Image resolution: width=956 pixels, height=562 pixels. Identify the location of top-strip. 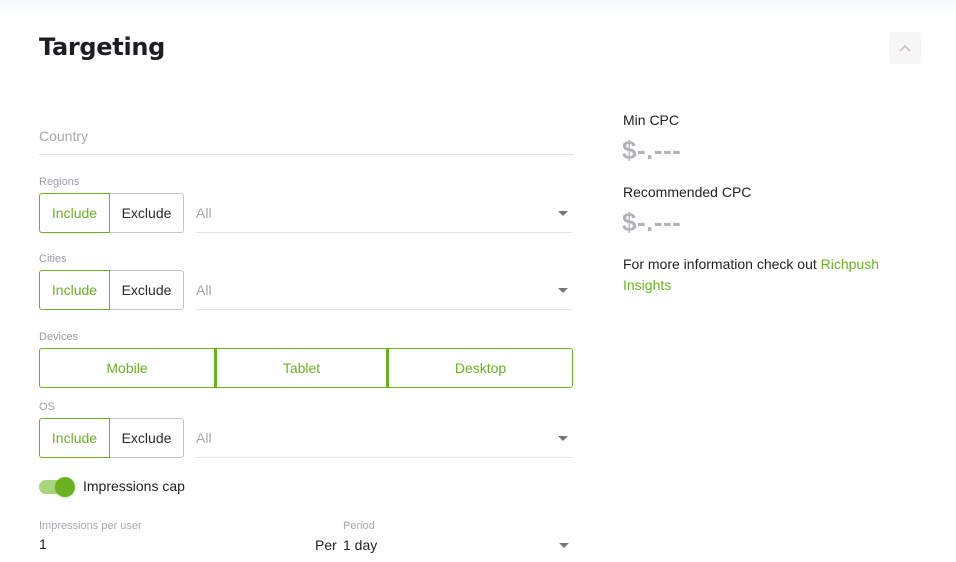
(478, 7).